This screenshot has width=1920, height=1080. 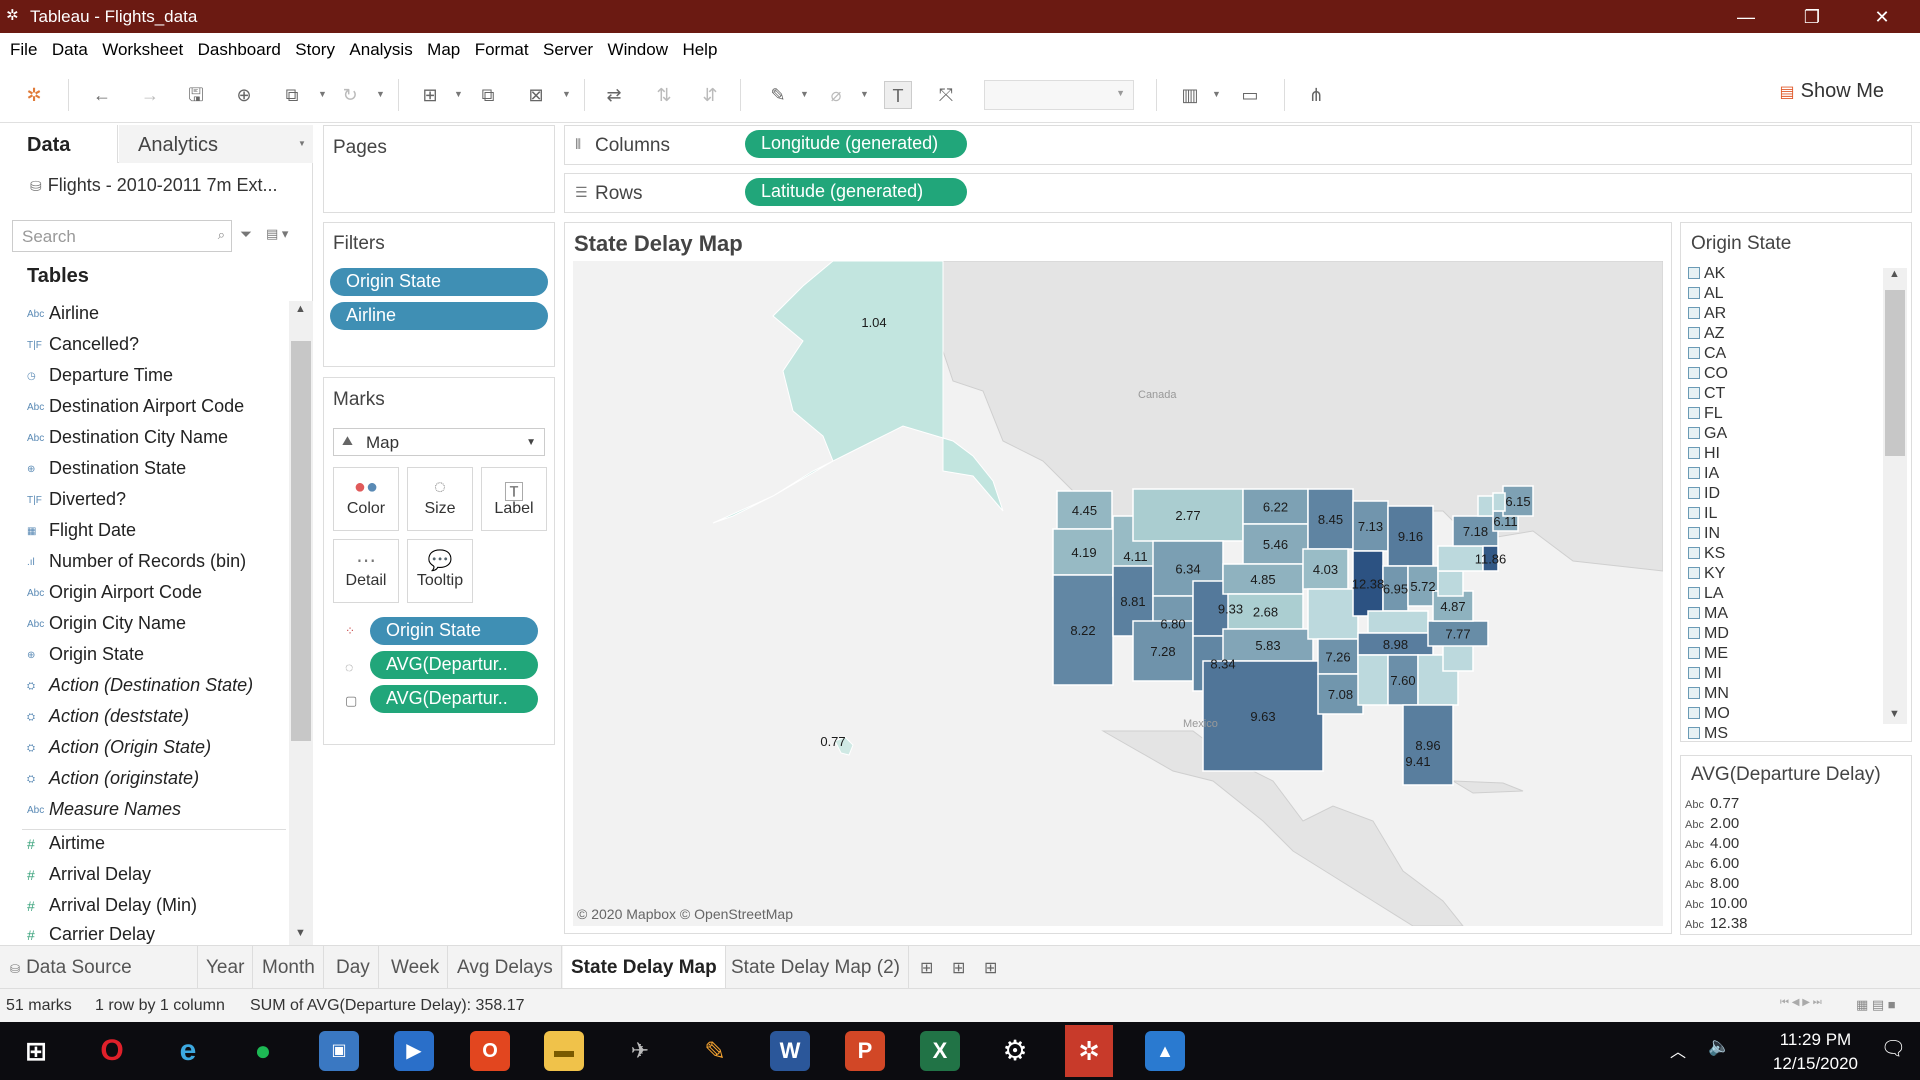 What do you see at coordinates (568, 50) in the screenshot?
I see `menu-server: Server` at bounding box center [568, 50].